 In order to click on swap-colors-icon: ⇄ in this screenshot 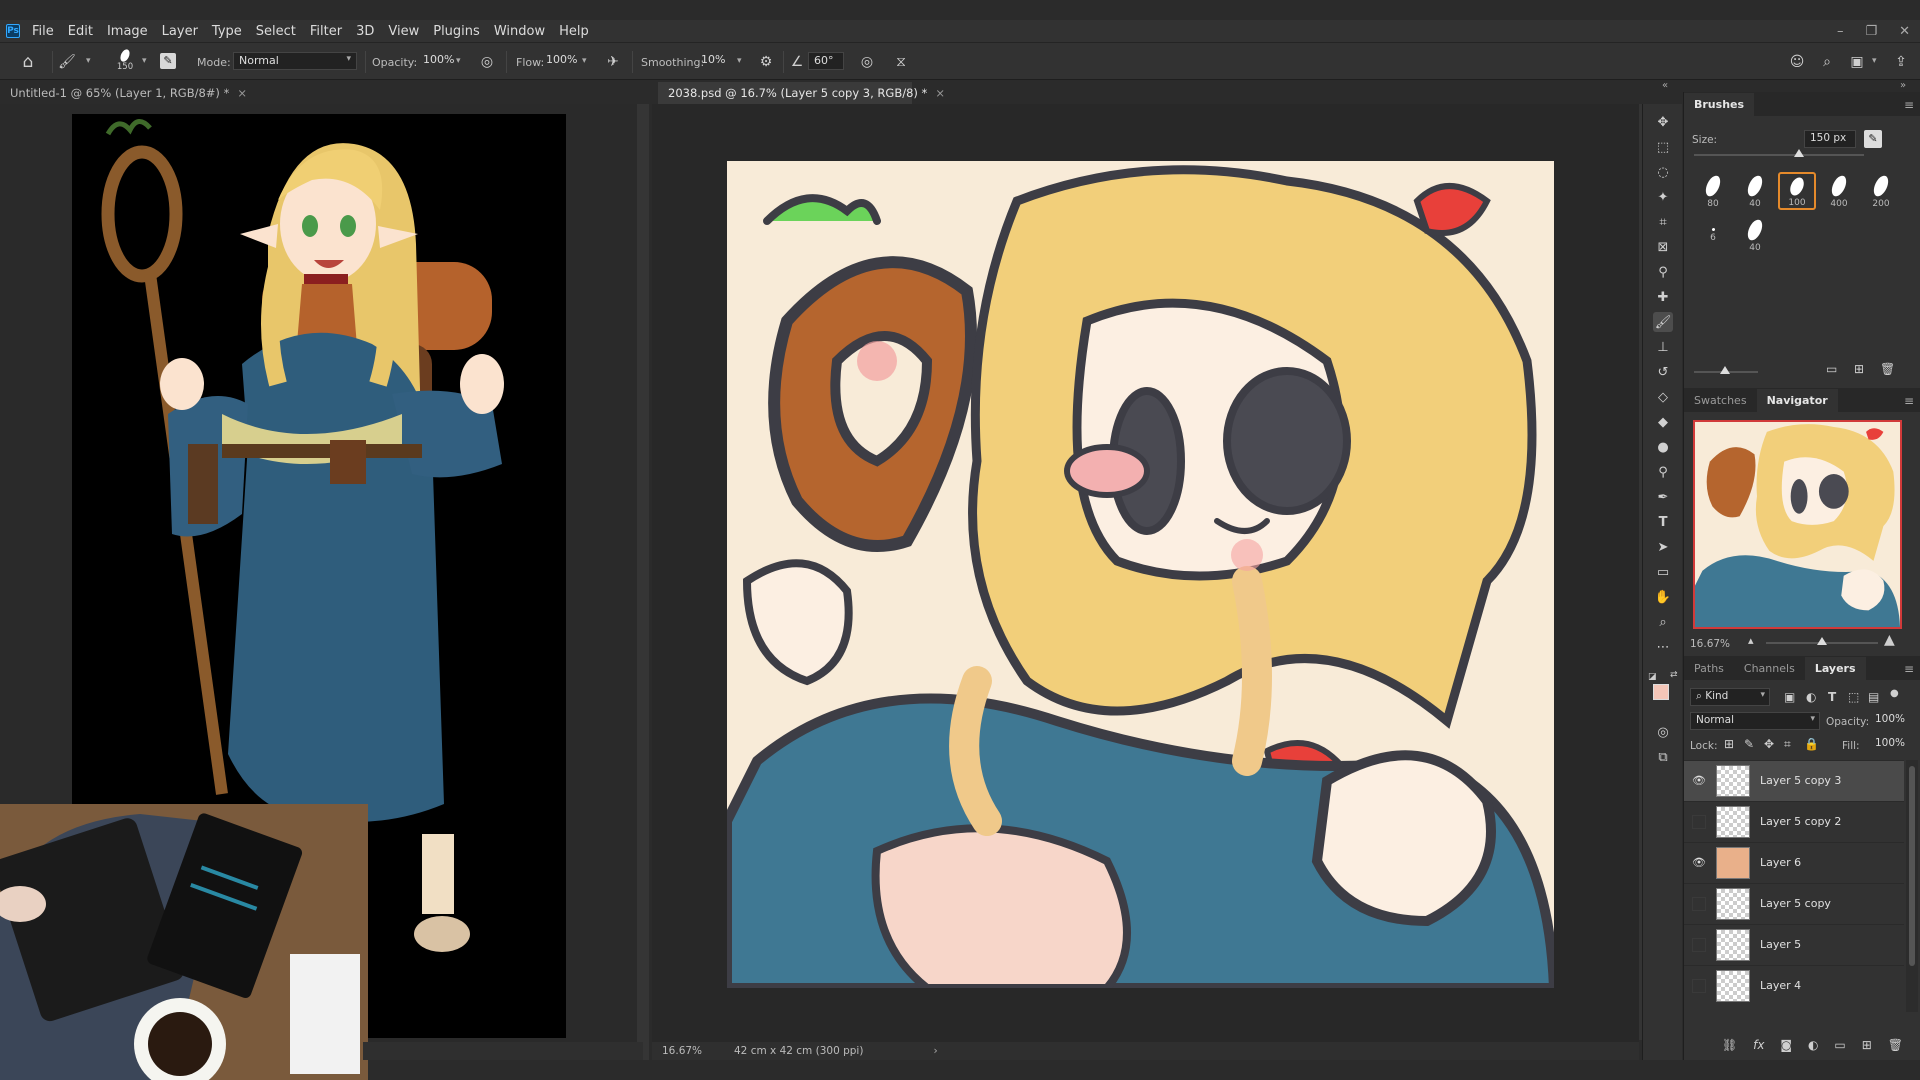, I will do `click(1674, 675)`.